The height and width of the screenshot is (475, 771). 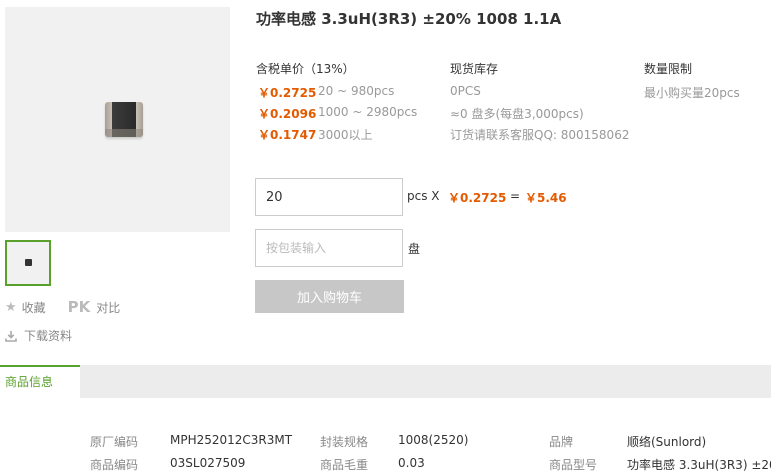 I want to click on spec-label: 原厂编码, so click(x=114, y=442).